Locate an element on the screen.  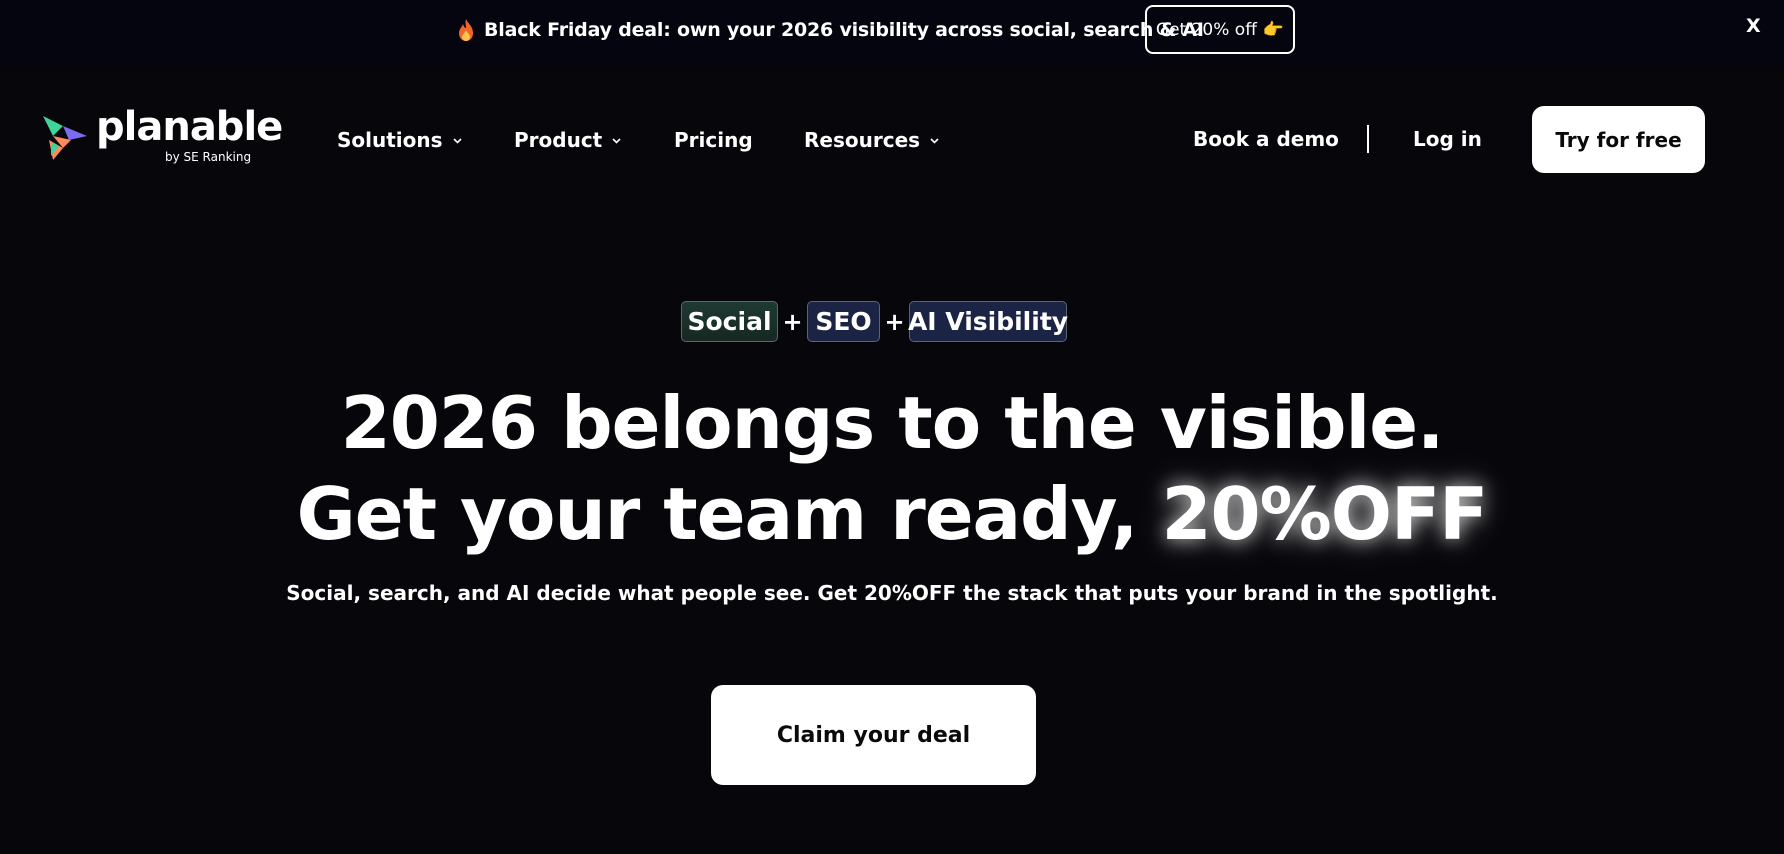
try-for-free-label: Try for free is located at coordinates (1618, 139).